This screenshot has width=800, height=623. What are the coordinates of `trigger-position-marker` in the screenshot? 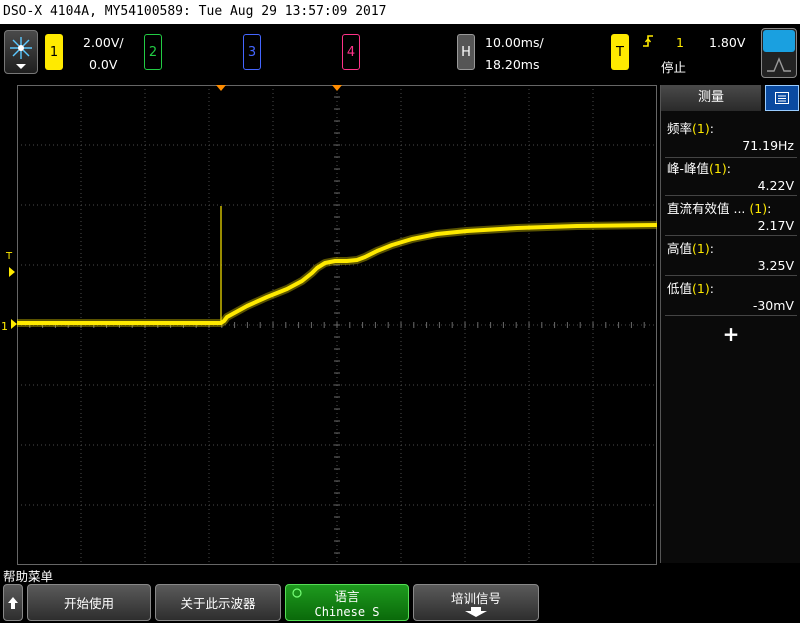 It's located at (221, 88).